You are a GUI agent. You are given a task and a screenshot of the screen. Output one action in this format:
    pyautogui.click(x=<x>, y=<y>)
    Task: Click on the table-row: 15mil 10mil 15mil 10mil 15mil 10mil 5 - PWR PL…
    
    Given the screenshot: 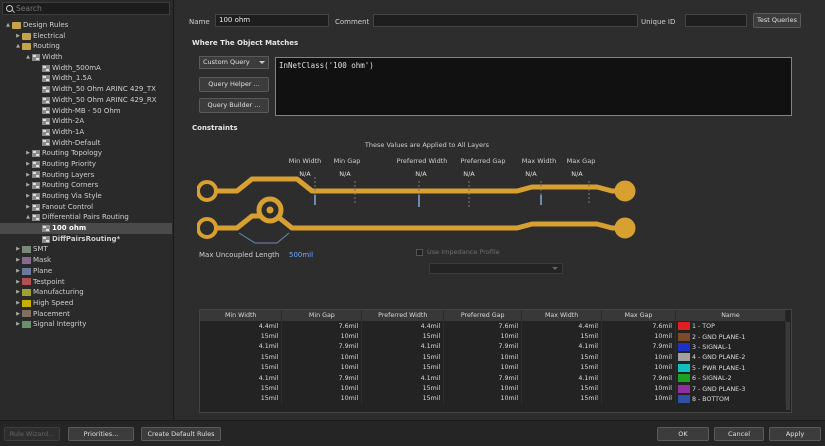 What is the action you would take?
    pyautogui.click(x=493, y=367)
    